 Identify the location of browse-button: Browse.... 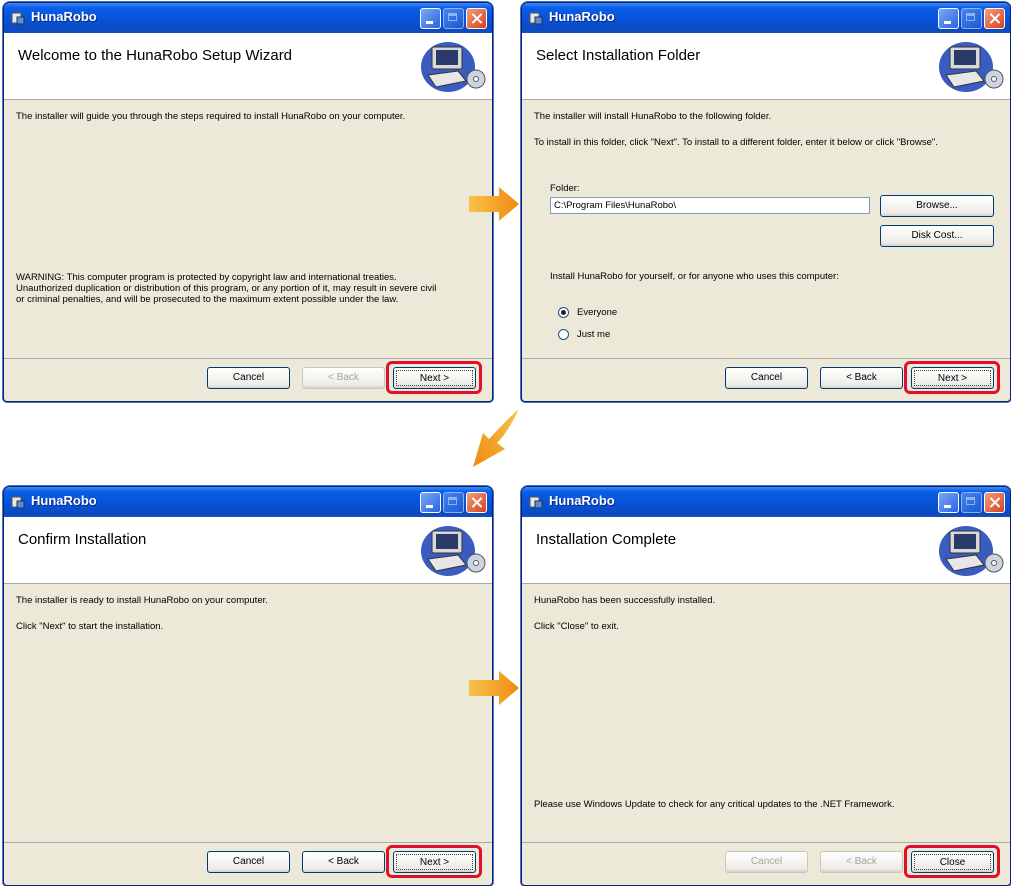
(937, 206).